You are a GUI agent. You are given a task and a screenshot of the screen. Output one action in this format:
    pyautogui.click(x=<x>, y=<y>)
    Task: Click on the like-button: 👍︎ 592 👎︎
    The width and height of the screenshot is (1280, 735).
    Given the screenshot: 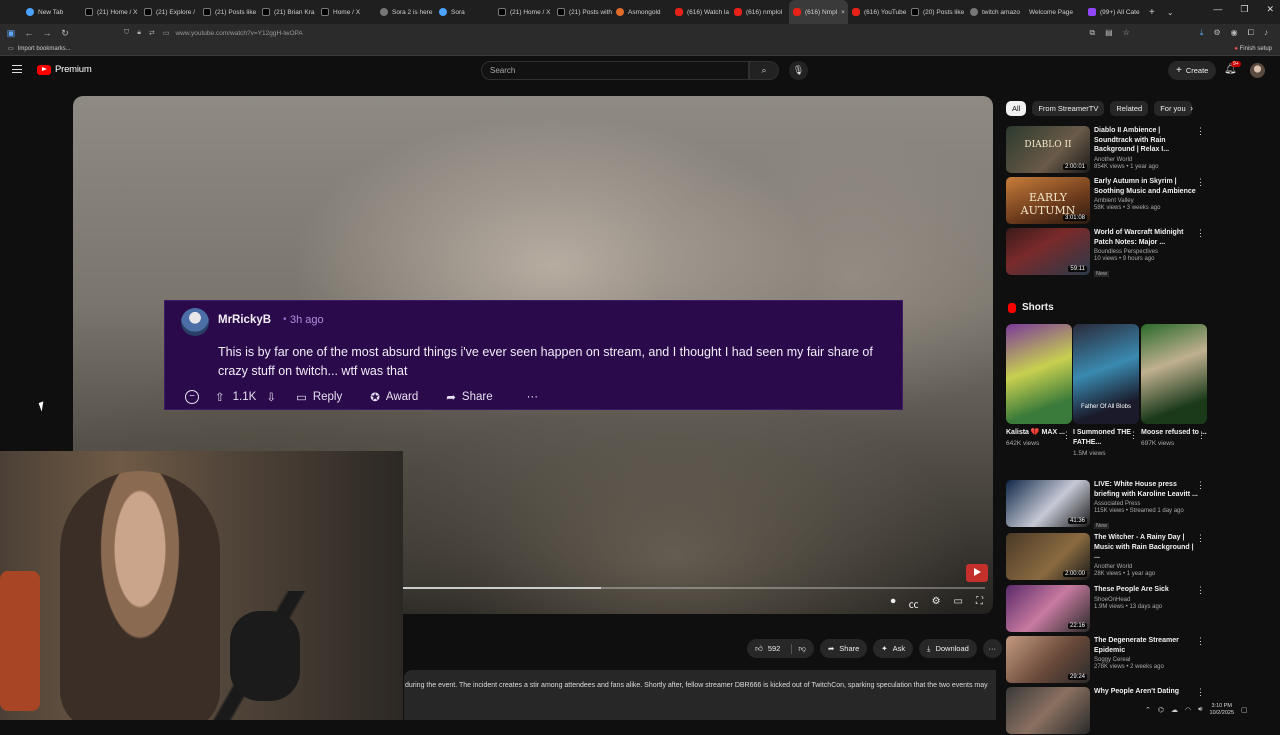 What is the action you would take?
    pyautogui.click(x=780, y=648)
    